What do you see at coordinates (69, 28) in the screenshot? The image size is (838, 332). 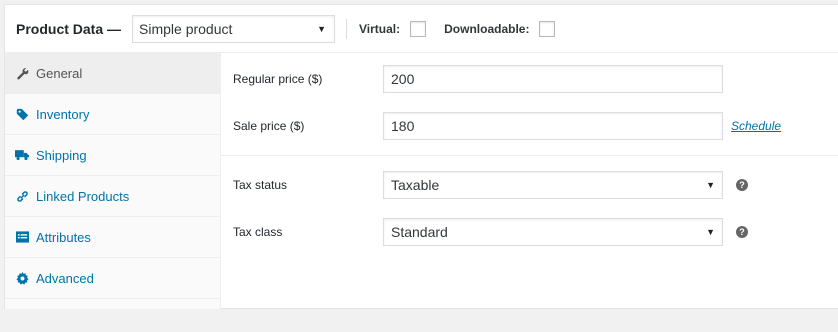 I see `product-data-title: Product Data —` at bounding box center [69, 28].